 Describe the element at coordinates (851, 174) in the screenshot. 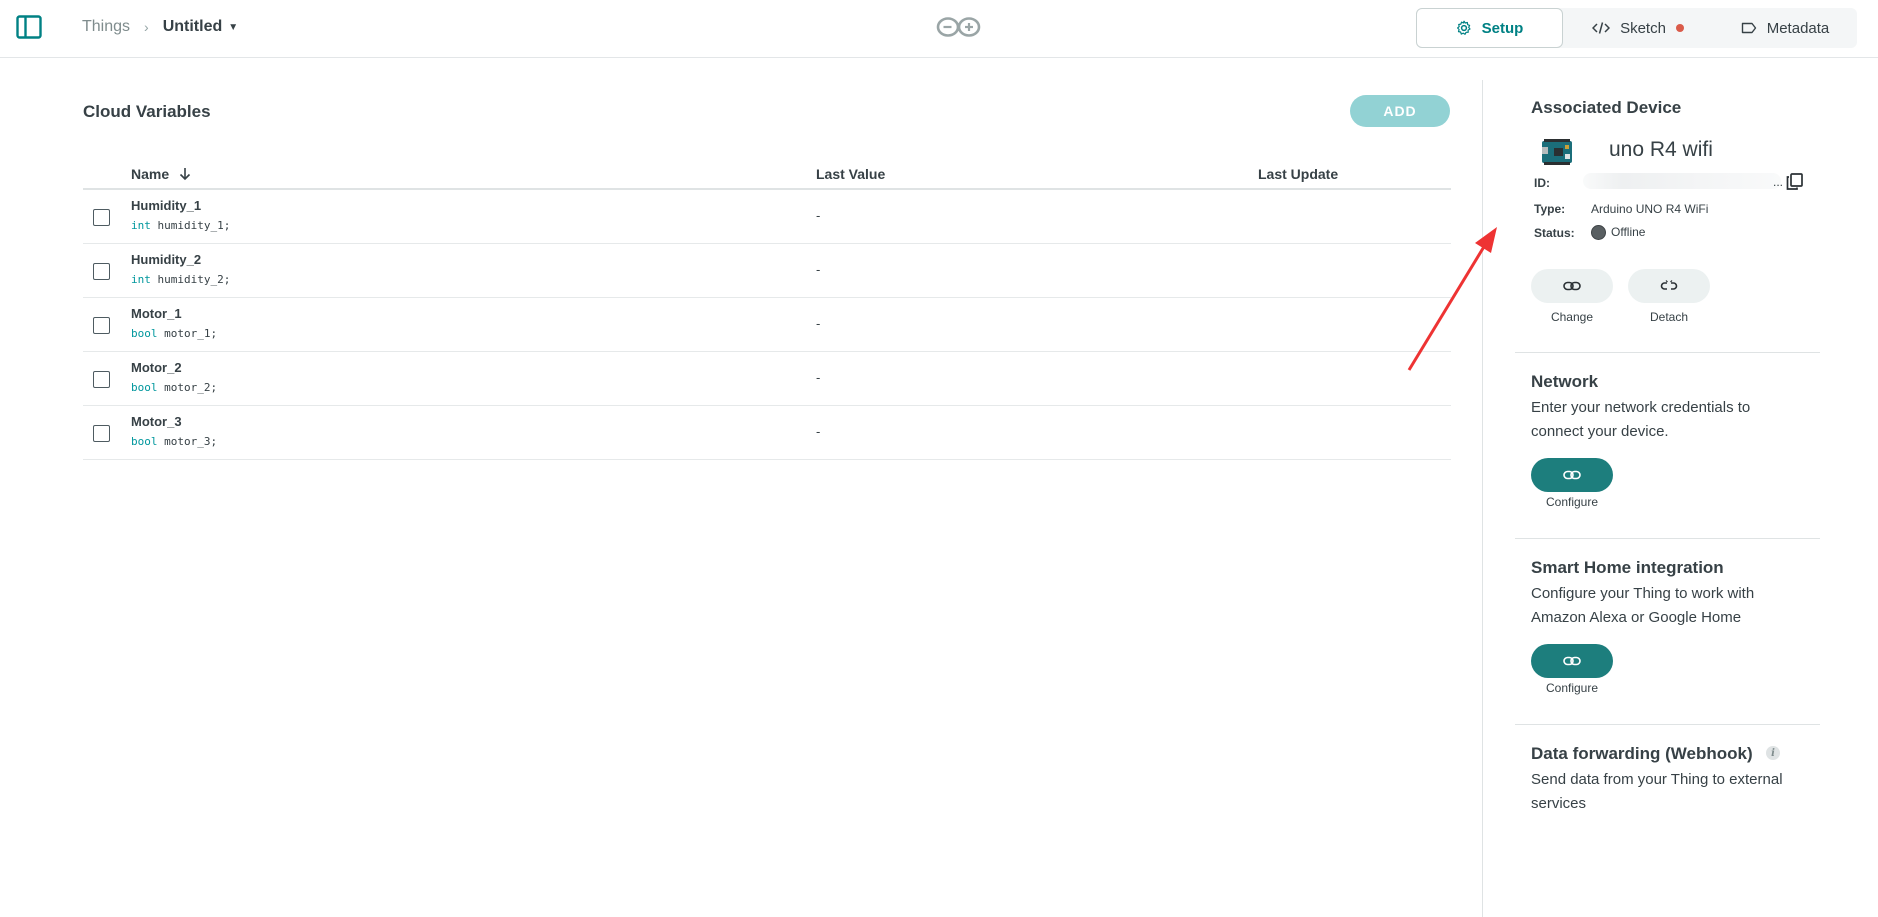

I see `column-header-last-value: Last Value` at that location.